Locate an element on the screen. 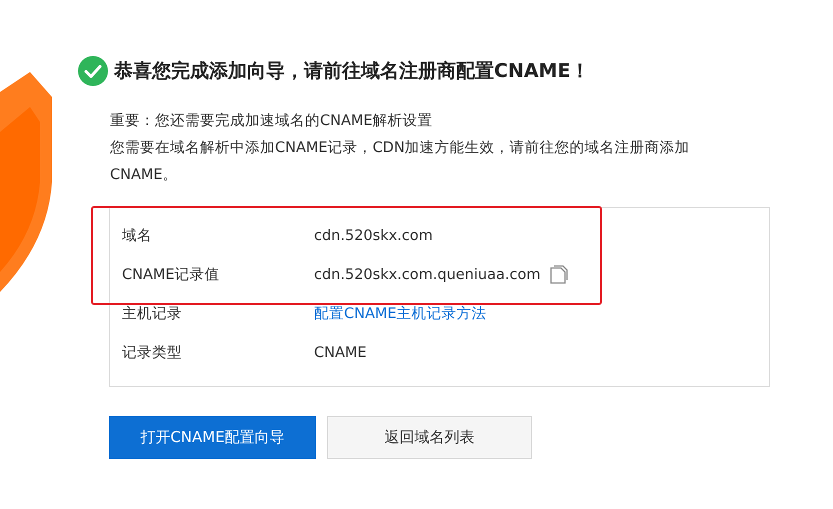 The height and width of the screenshot is (509, 833). notice-text: 您需要在域名解析中添加CNAME记录，CDN加速方能生效，请前往您的域名注册商添加CNAME。 is located at coordinates (400, 161).